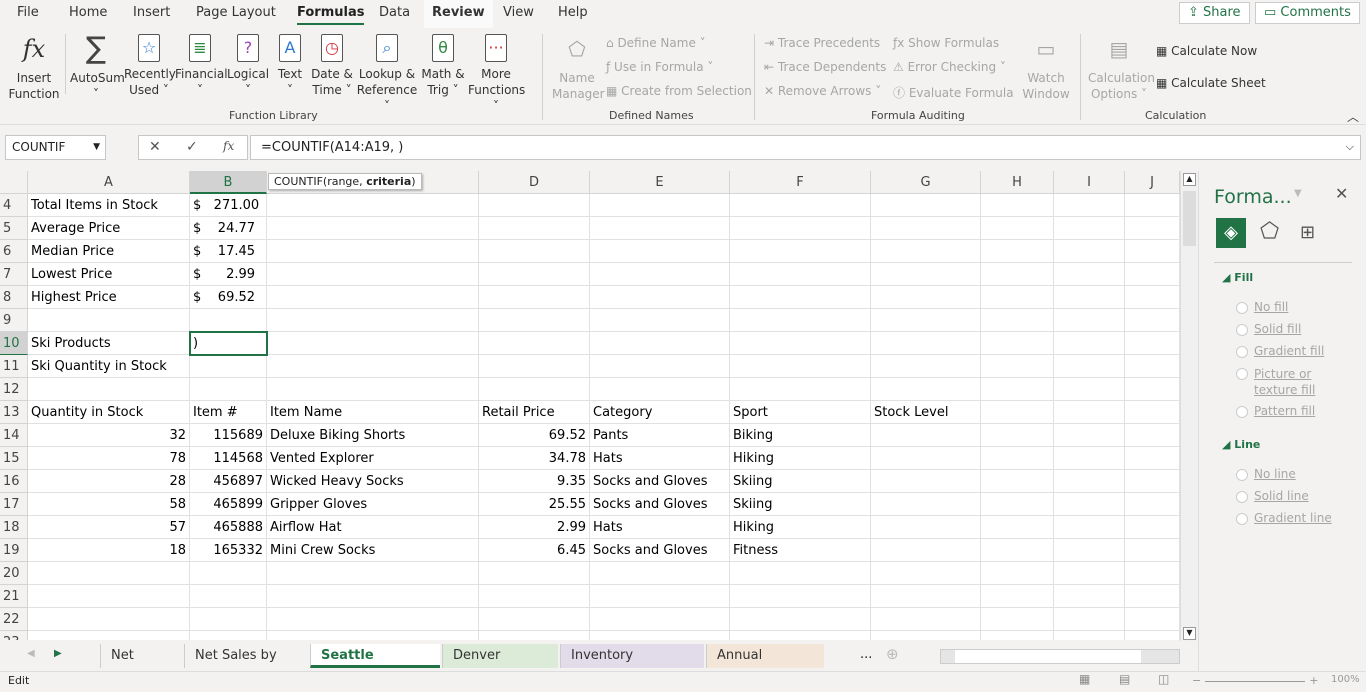  Describe the element at coordinates (192, 147) in the screenshot. I see `enter-check-icon: ✓` at that location.